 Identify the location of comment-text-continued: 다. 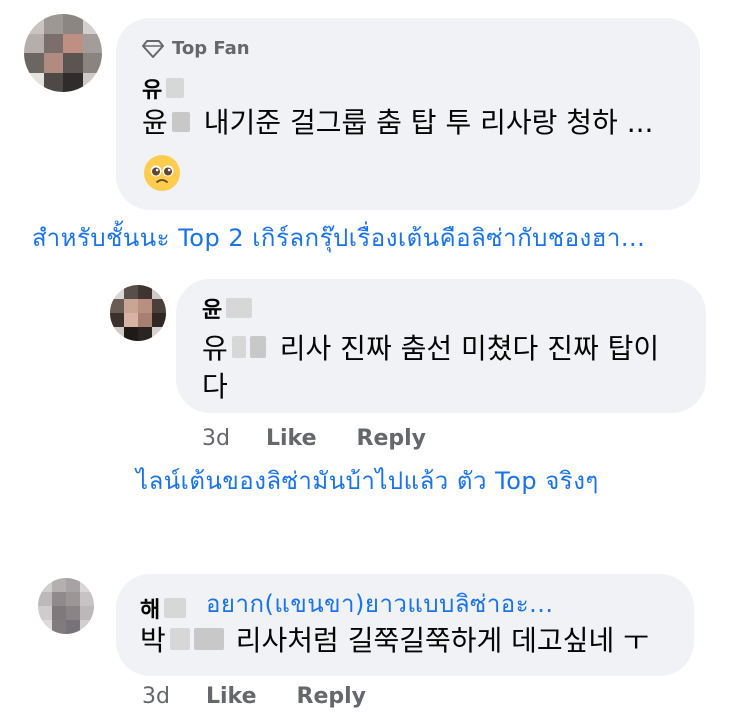
(215, 386).